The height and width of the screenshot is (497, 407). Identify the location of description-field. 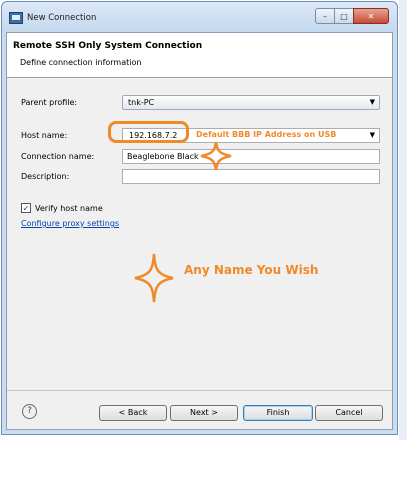
(251, 176).